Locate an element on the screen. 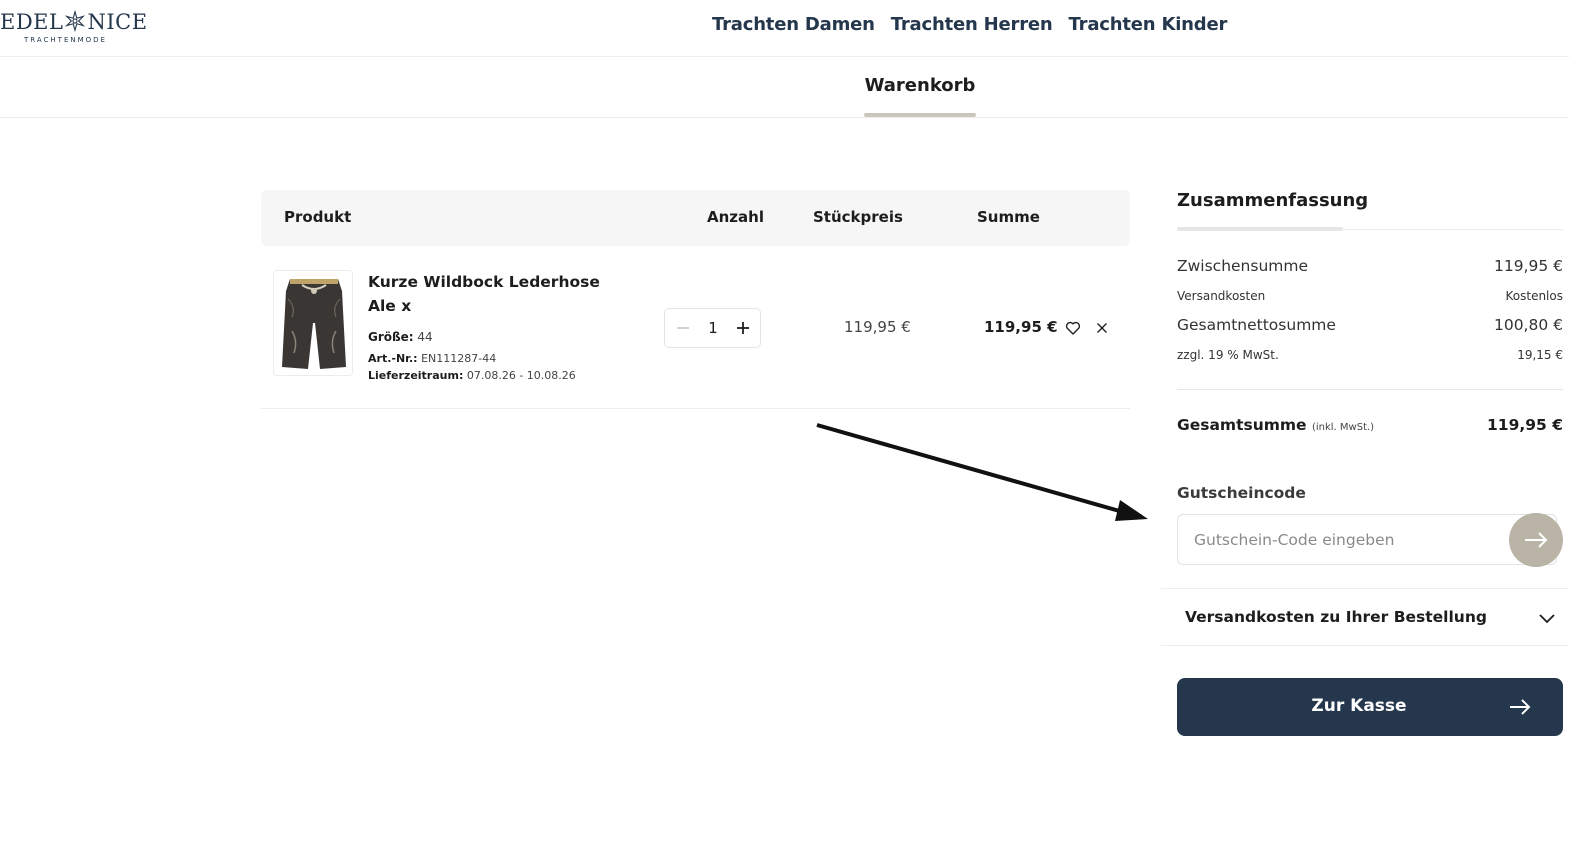 This screenshot has width=1569, height=854. heart-icon is located at coordinates (1073, 328).